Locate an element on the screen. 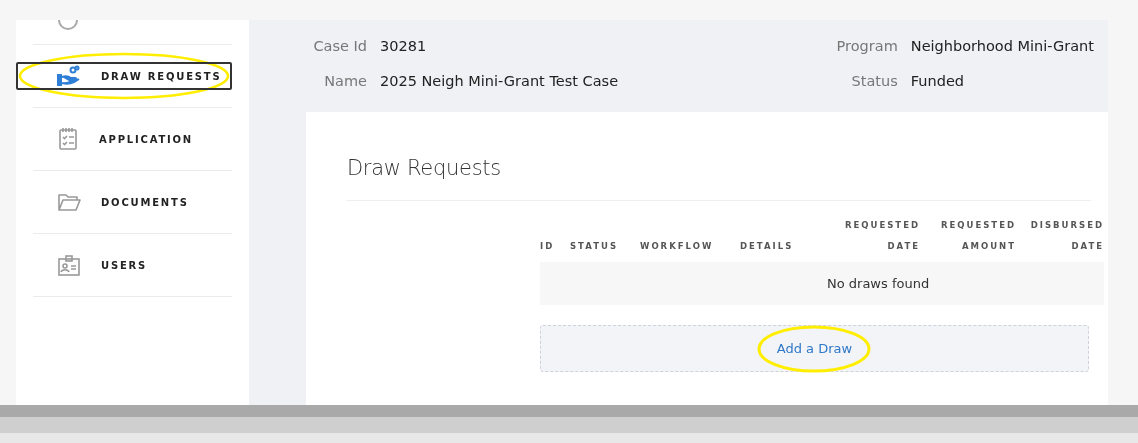 The height and width of the screenshot is (443, 1138). field-value: Funded is located at coordinates (937, 80).